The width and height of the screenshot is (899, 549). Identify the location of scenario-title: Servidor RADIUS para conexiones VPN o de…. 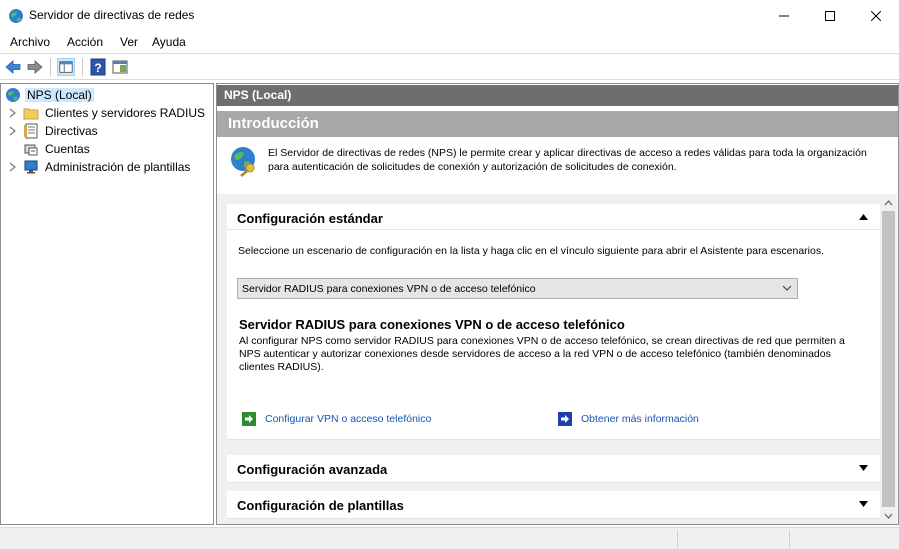
(432, 324).